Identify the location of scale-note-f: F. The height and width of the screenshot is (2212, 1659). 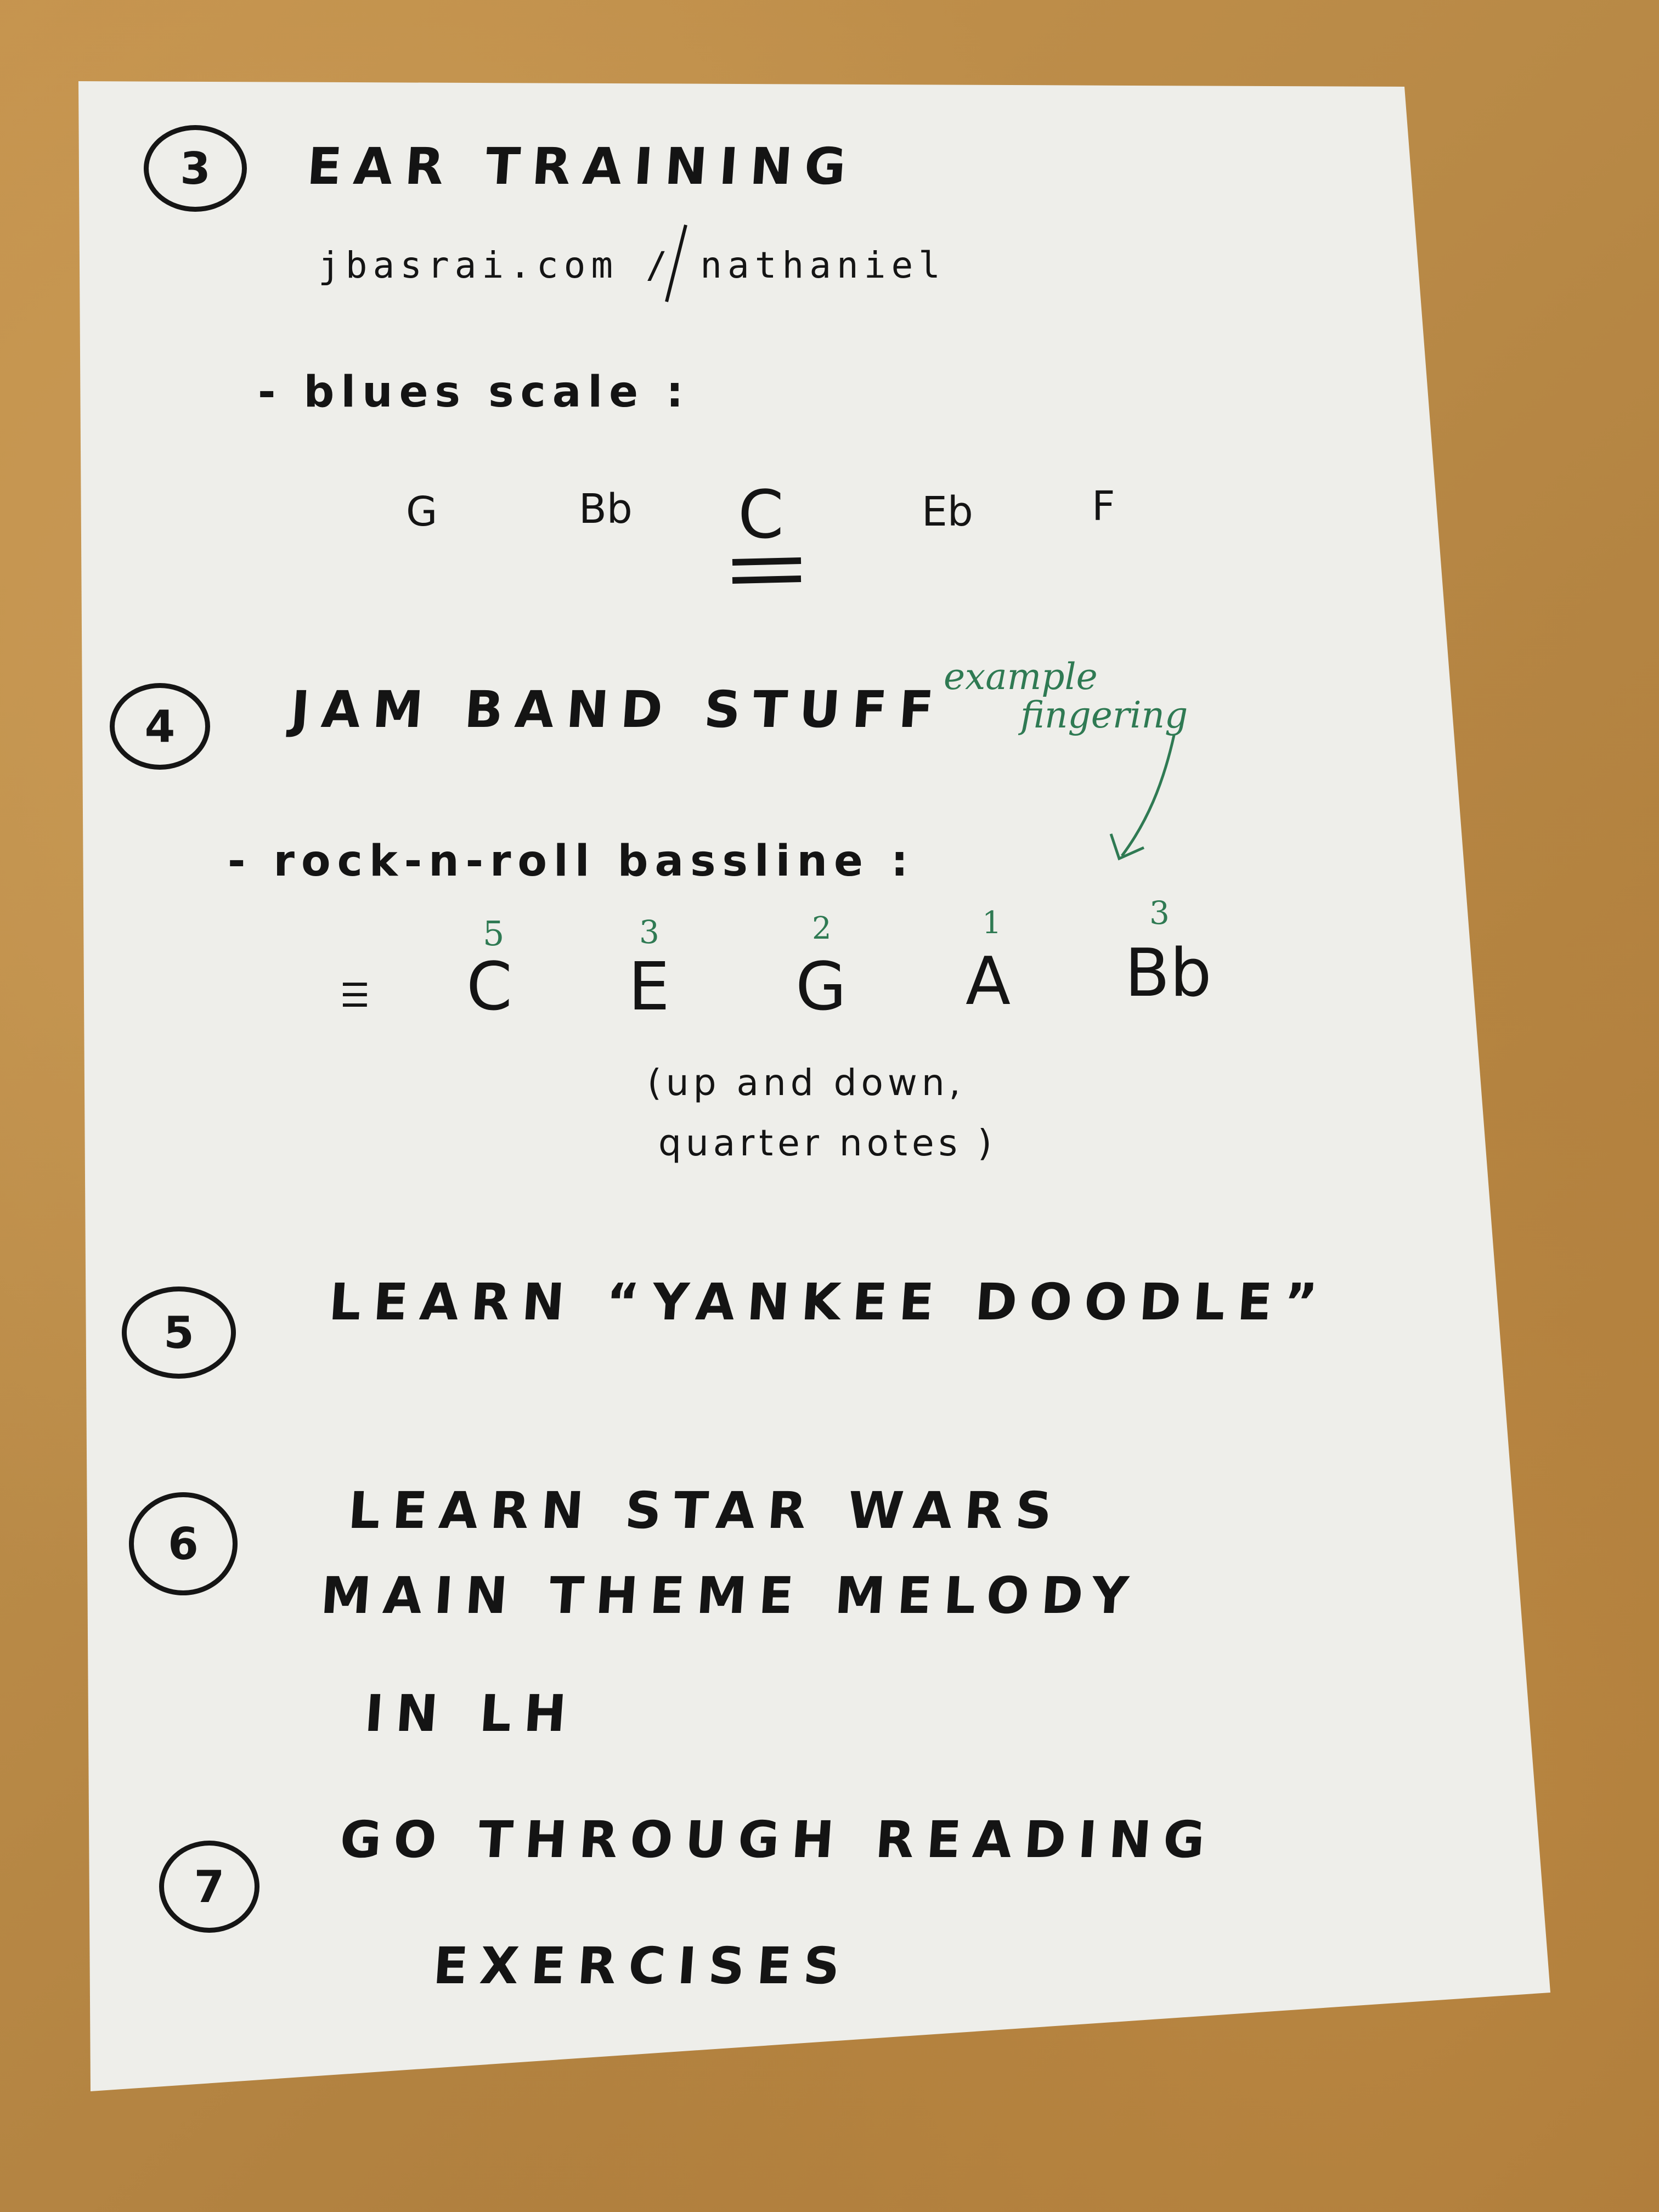
(1103, 507).